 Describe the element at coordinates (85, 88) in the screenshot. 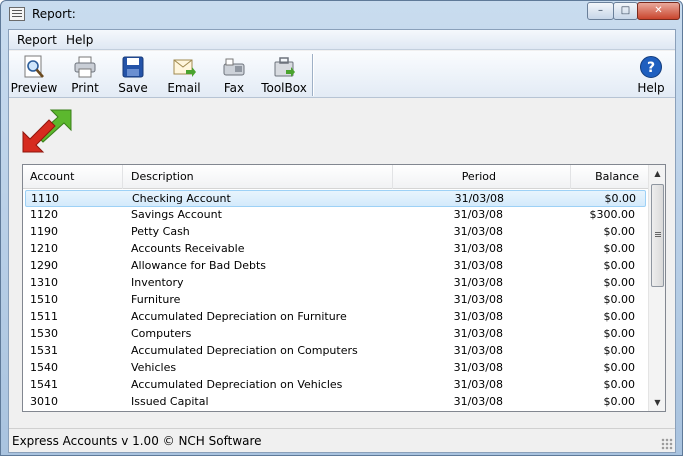

I see `print-label: Print` at that location.